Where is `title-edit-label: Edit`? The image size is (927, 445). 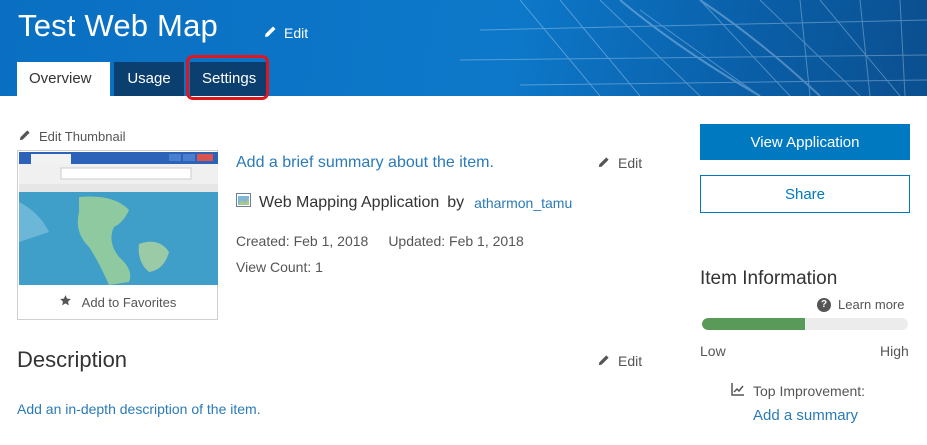 title-edit-label: Edit is located at coordinates (296, 33).